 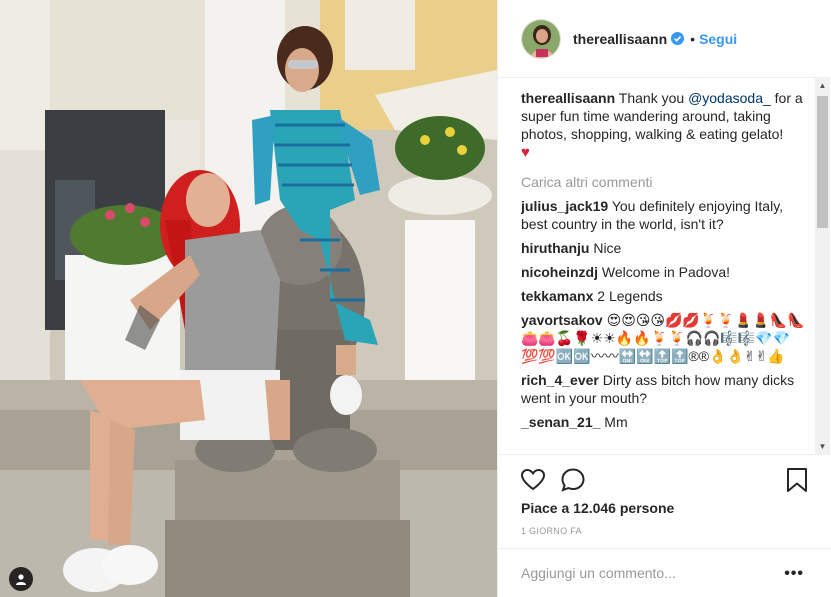 I want to click on bookmark-icon, so click(x=797, y=482).